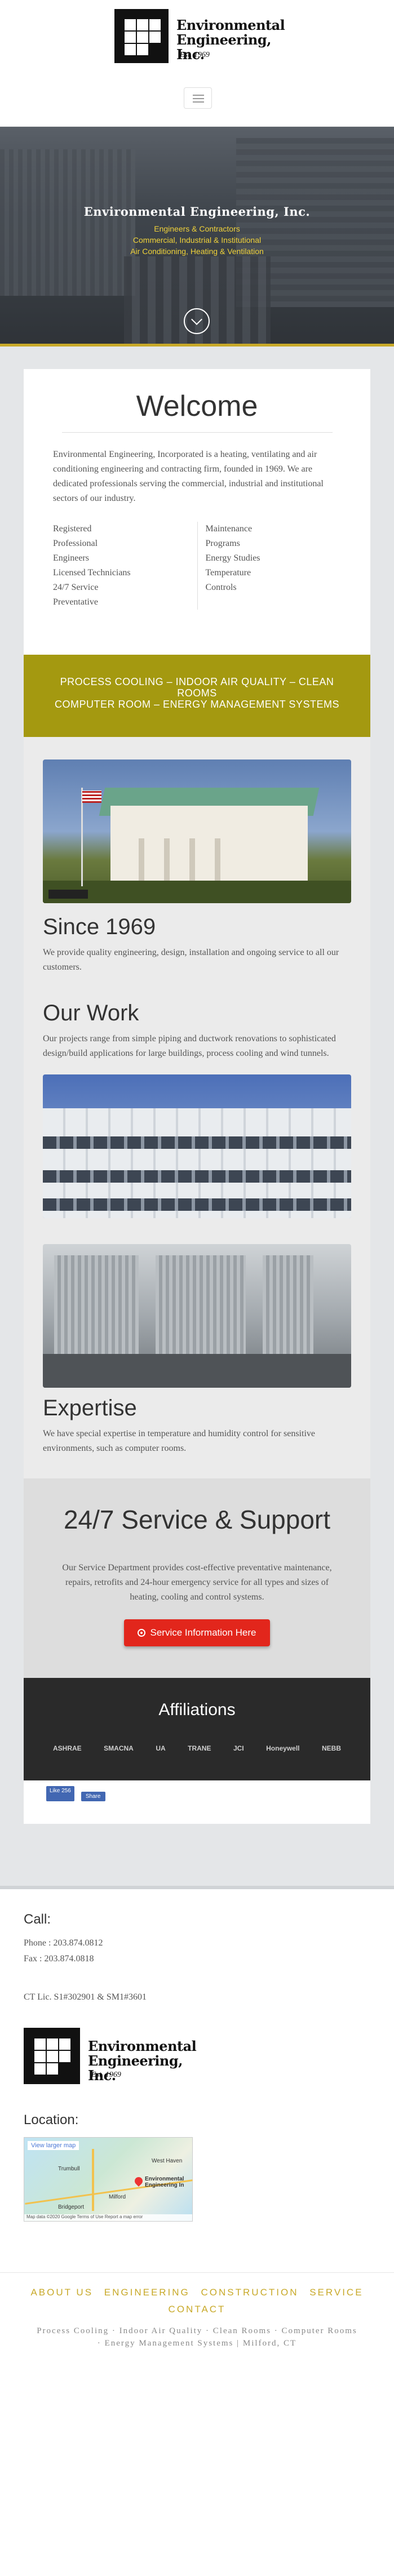 This screenshot has height=2576, width=394. I want to click on hero-line: Commercial, Industrial & Institutional, so click(197, 240).